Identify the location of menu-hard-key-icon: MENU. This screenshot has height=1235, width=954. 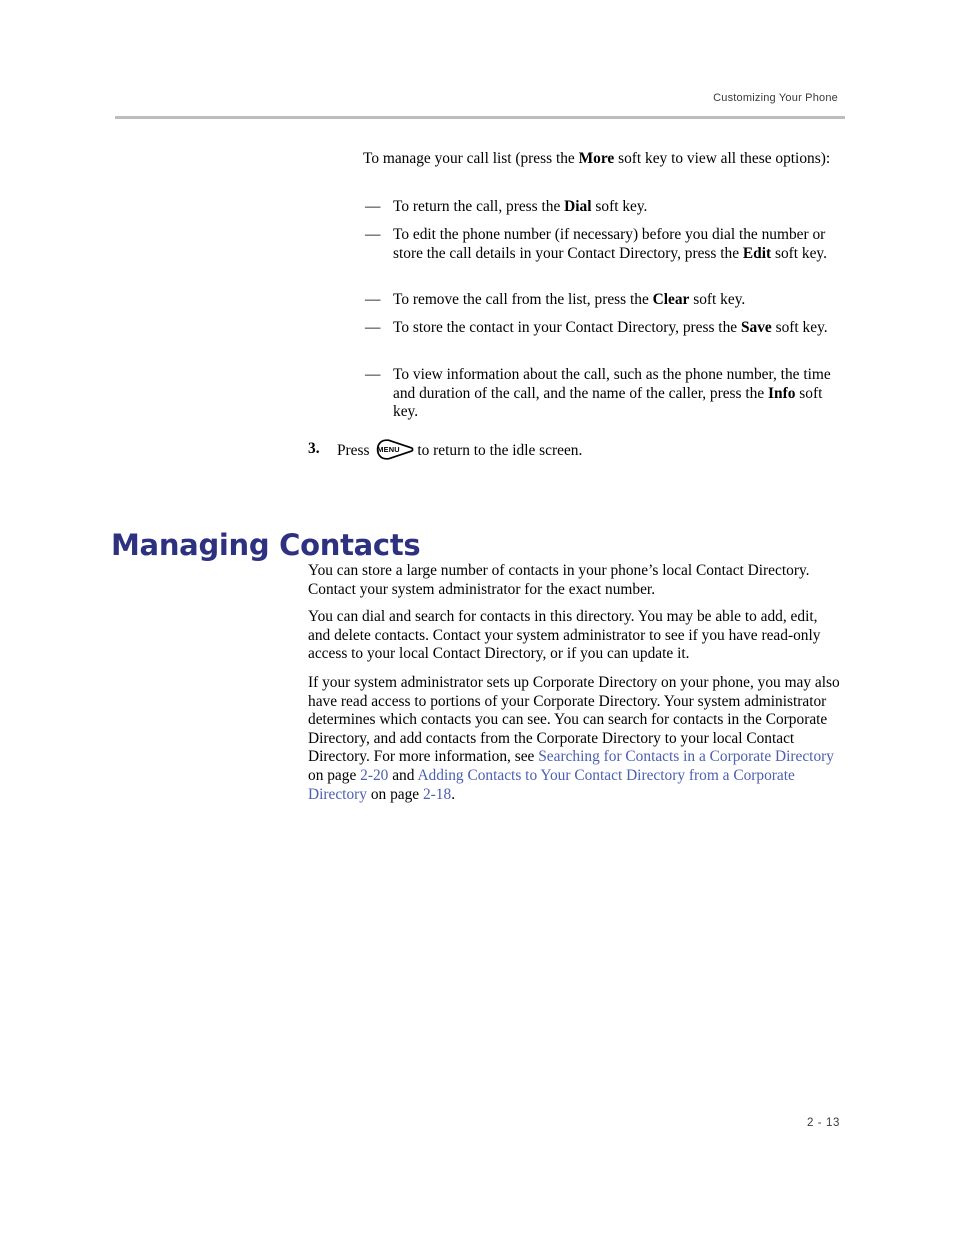
(395, 449).